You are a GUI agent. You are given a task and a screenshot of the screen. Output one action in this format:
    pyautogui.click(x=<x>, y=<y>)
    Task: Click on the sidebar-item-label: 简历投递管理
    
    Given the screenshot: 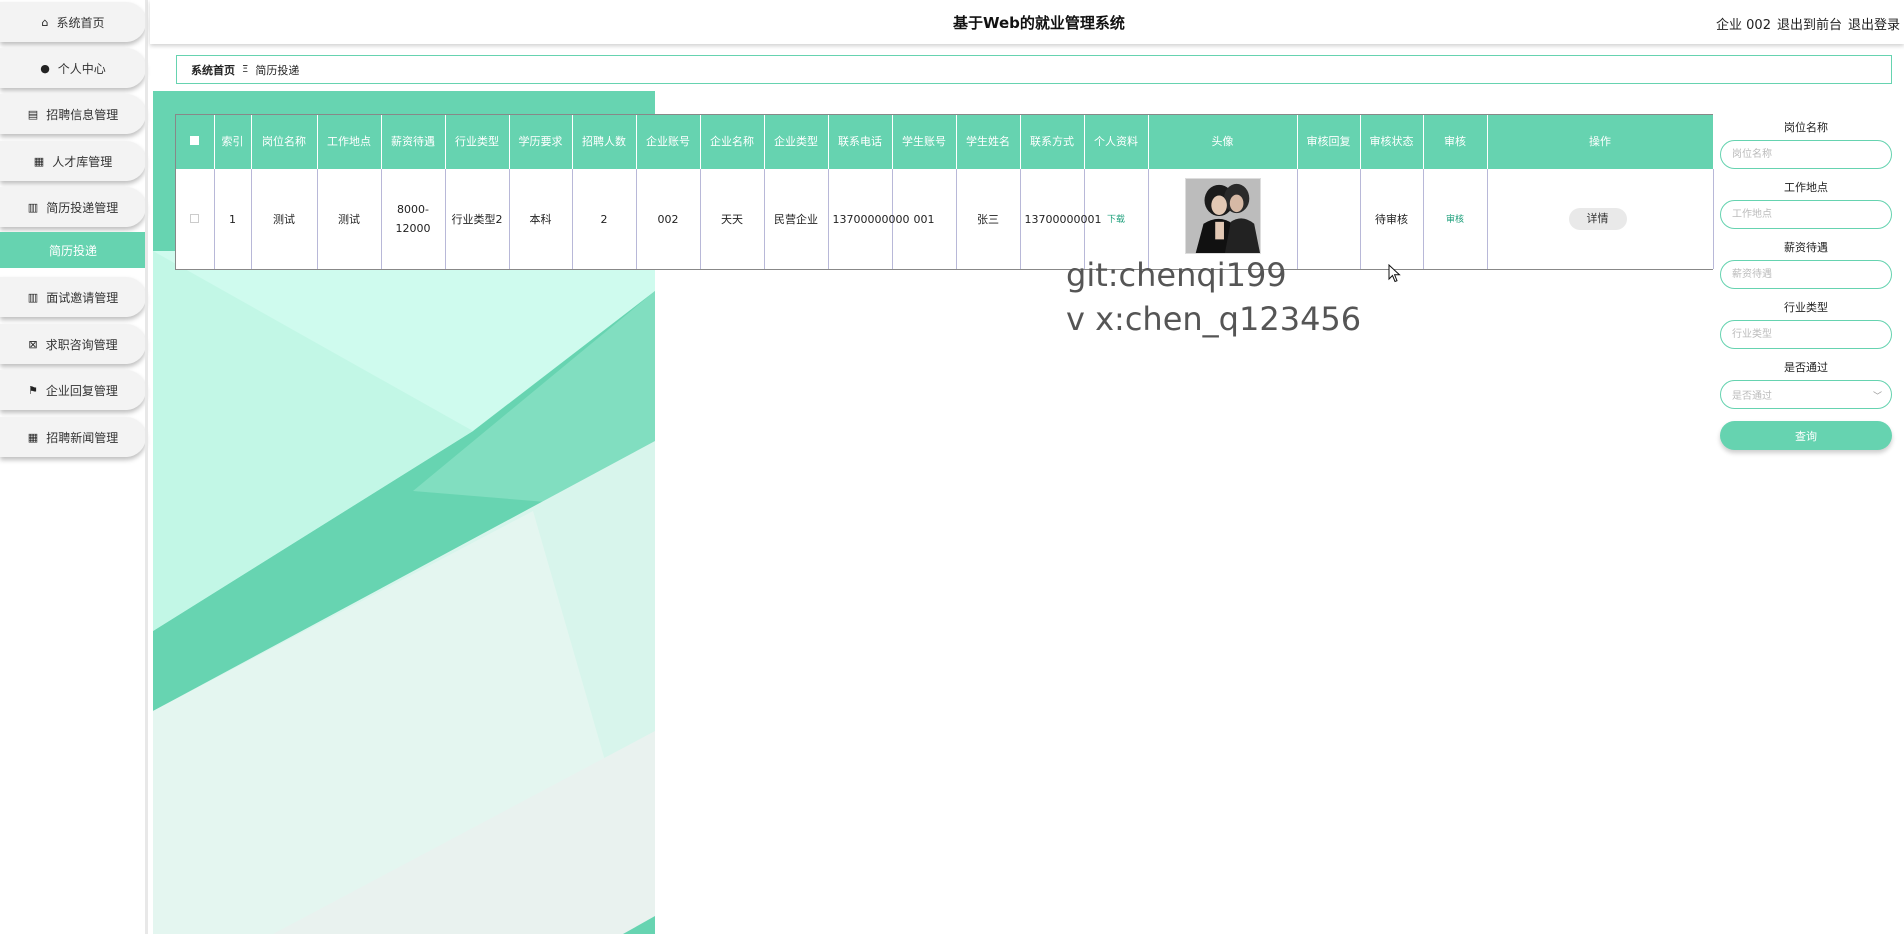 What is the action you would take?
    pyautogui.click(x=82, y=207)
    